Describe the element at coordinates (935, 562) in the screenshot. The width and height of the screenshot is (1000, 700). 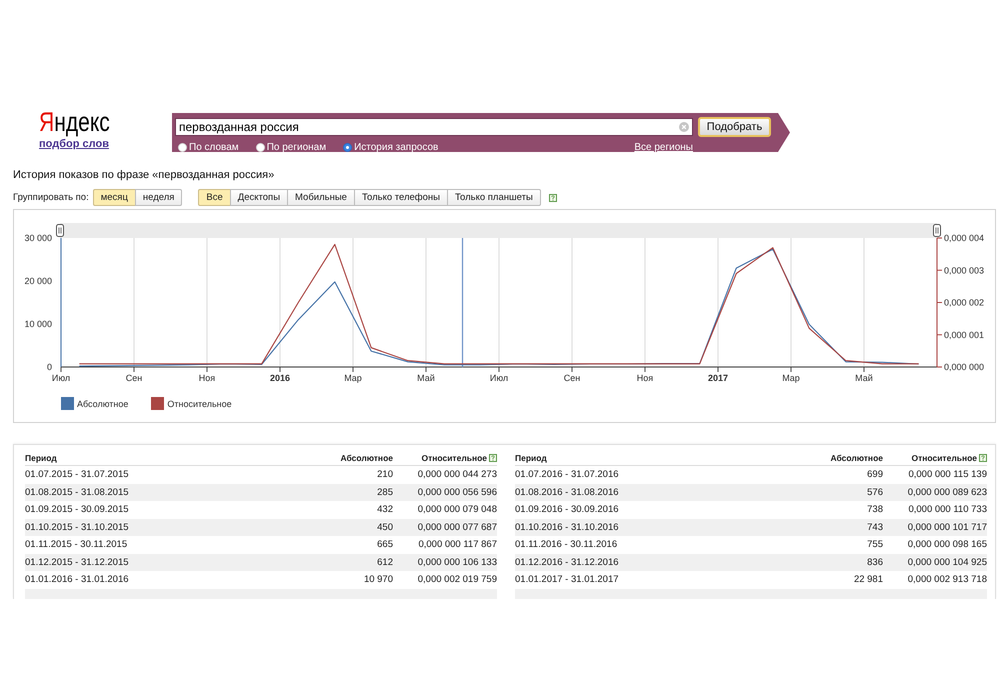
I see `table-cell: 0,000 000 104 925` at that location.